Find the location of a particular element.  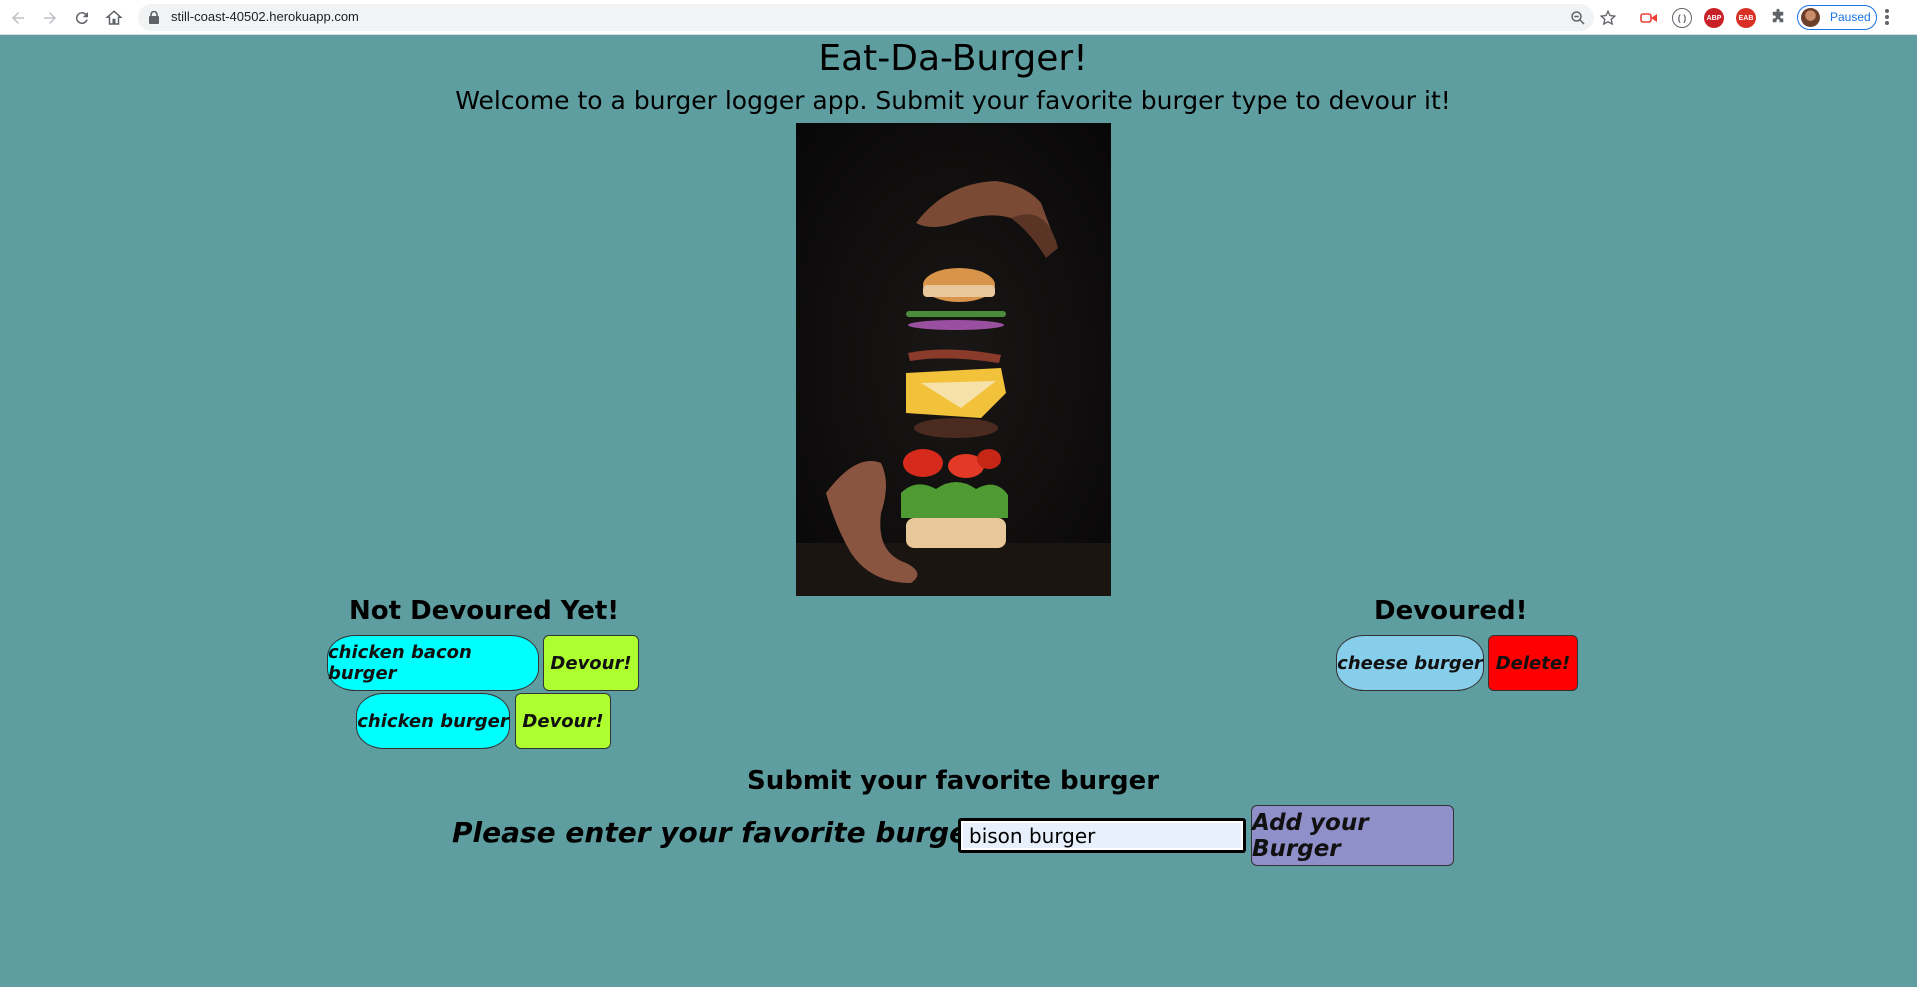

floating-burger-image is located at coordinates (953, 359).